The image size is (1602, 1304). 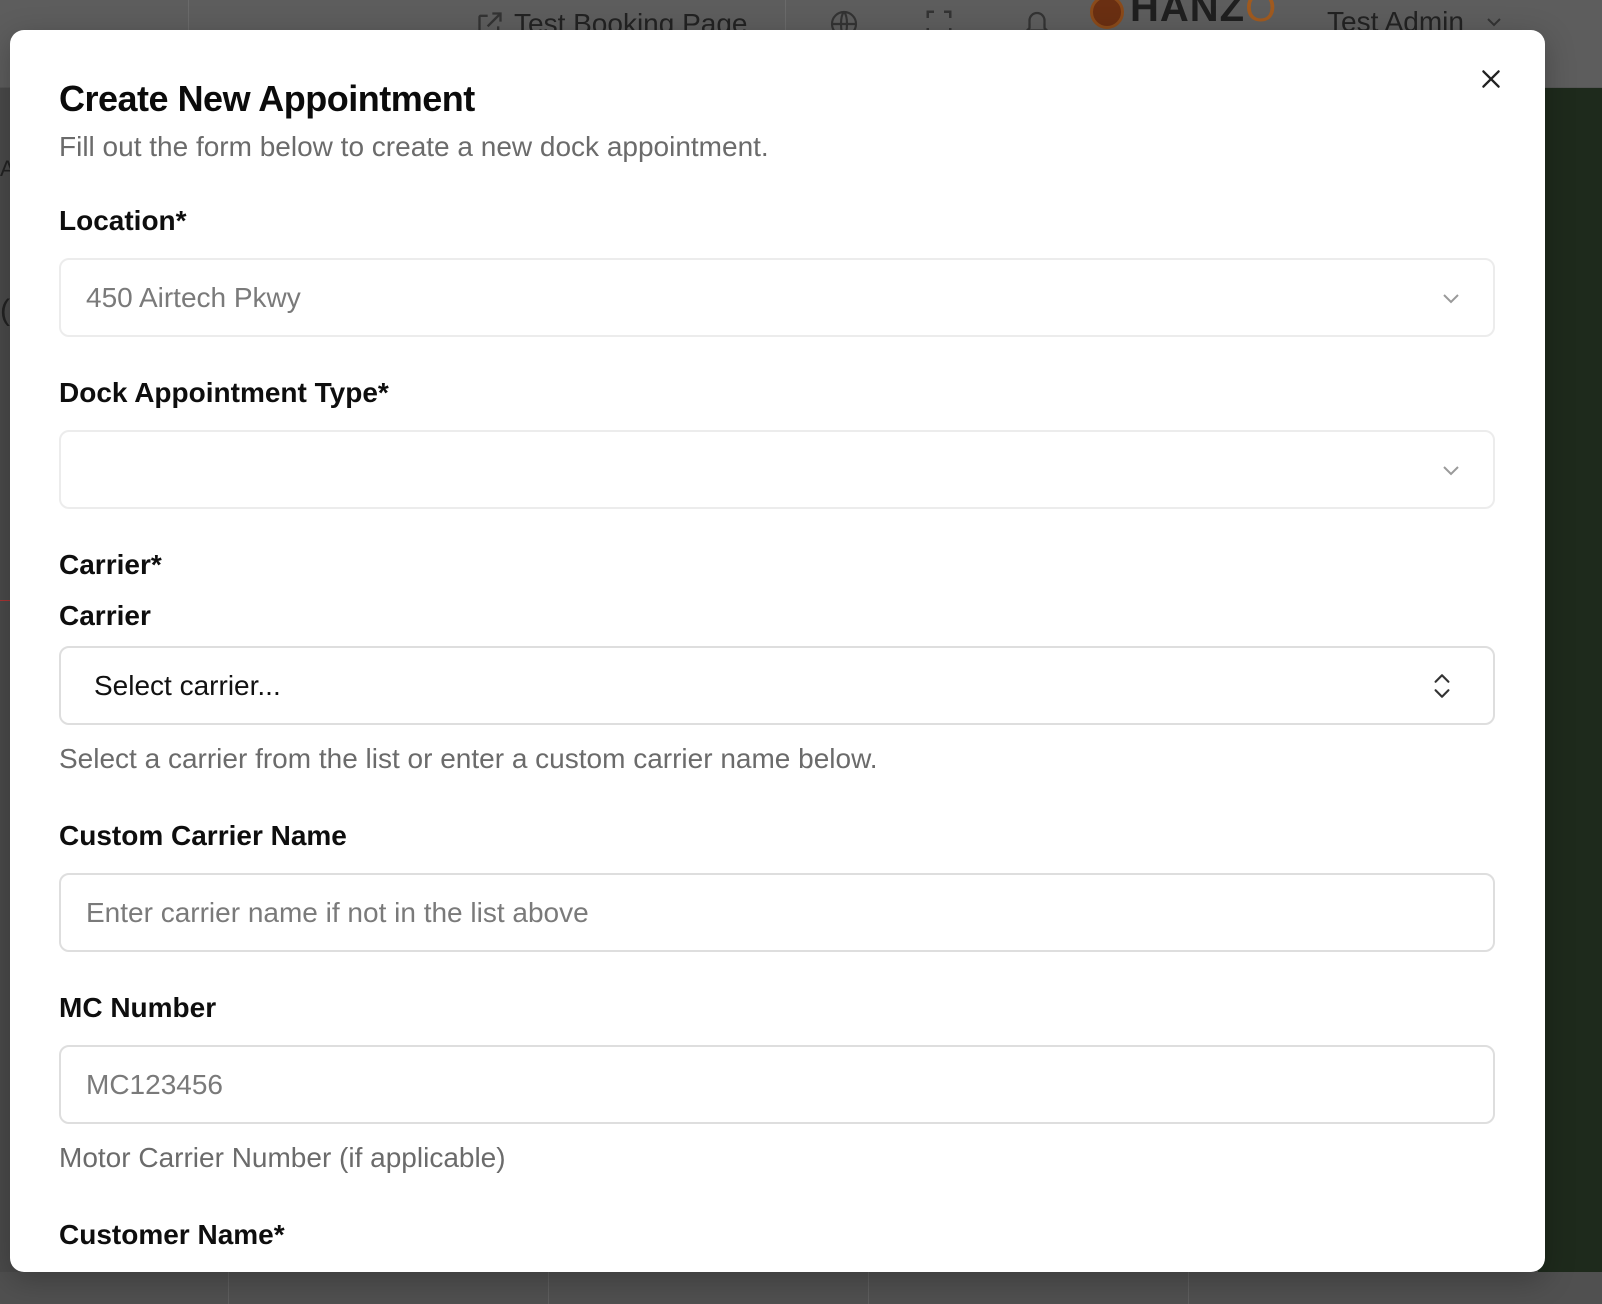 I want to click on close-icon, so click(x=1491, y=79).